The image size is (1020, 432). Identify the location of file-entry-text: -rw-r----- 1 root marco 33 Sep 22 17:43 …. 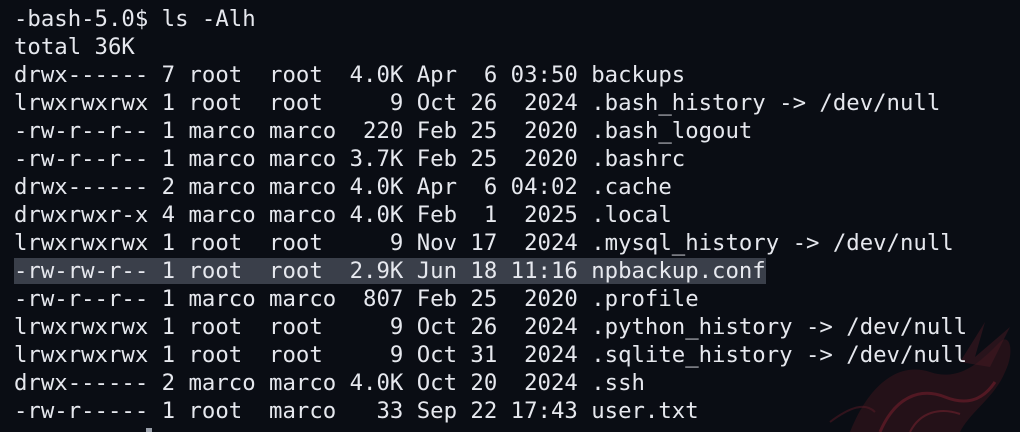
(356, 411).